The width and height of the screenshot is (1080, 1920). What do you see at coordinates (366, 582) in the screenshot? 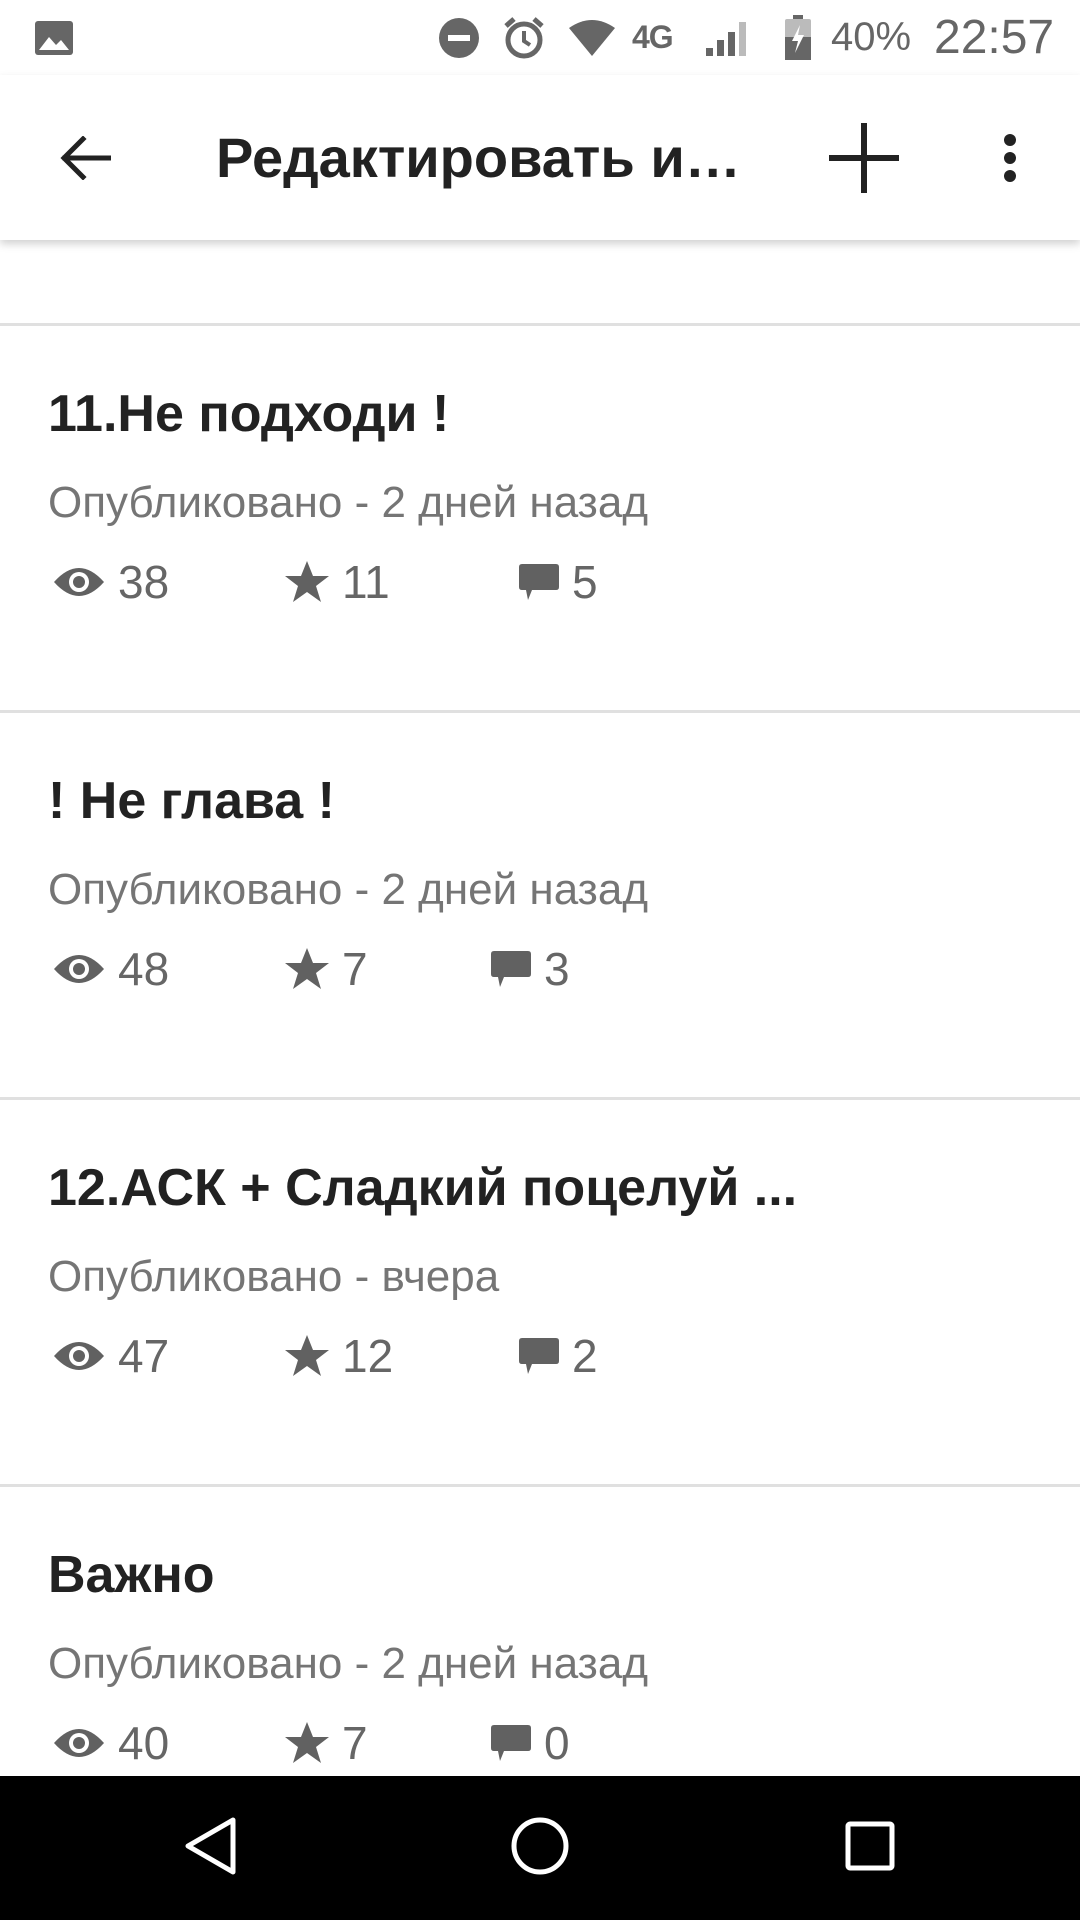
I see `votes-count: 11` at bounding box center [366, 582].